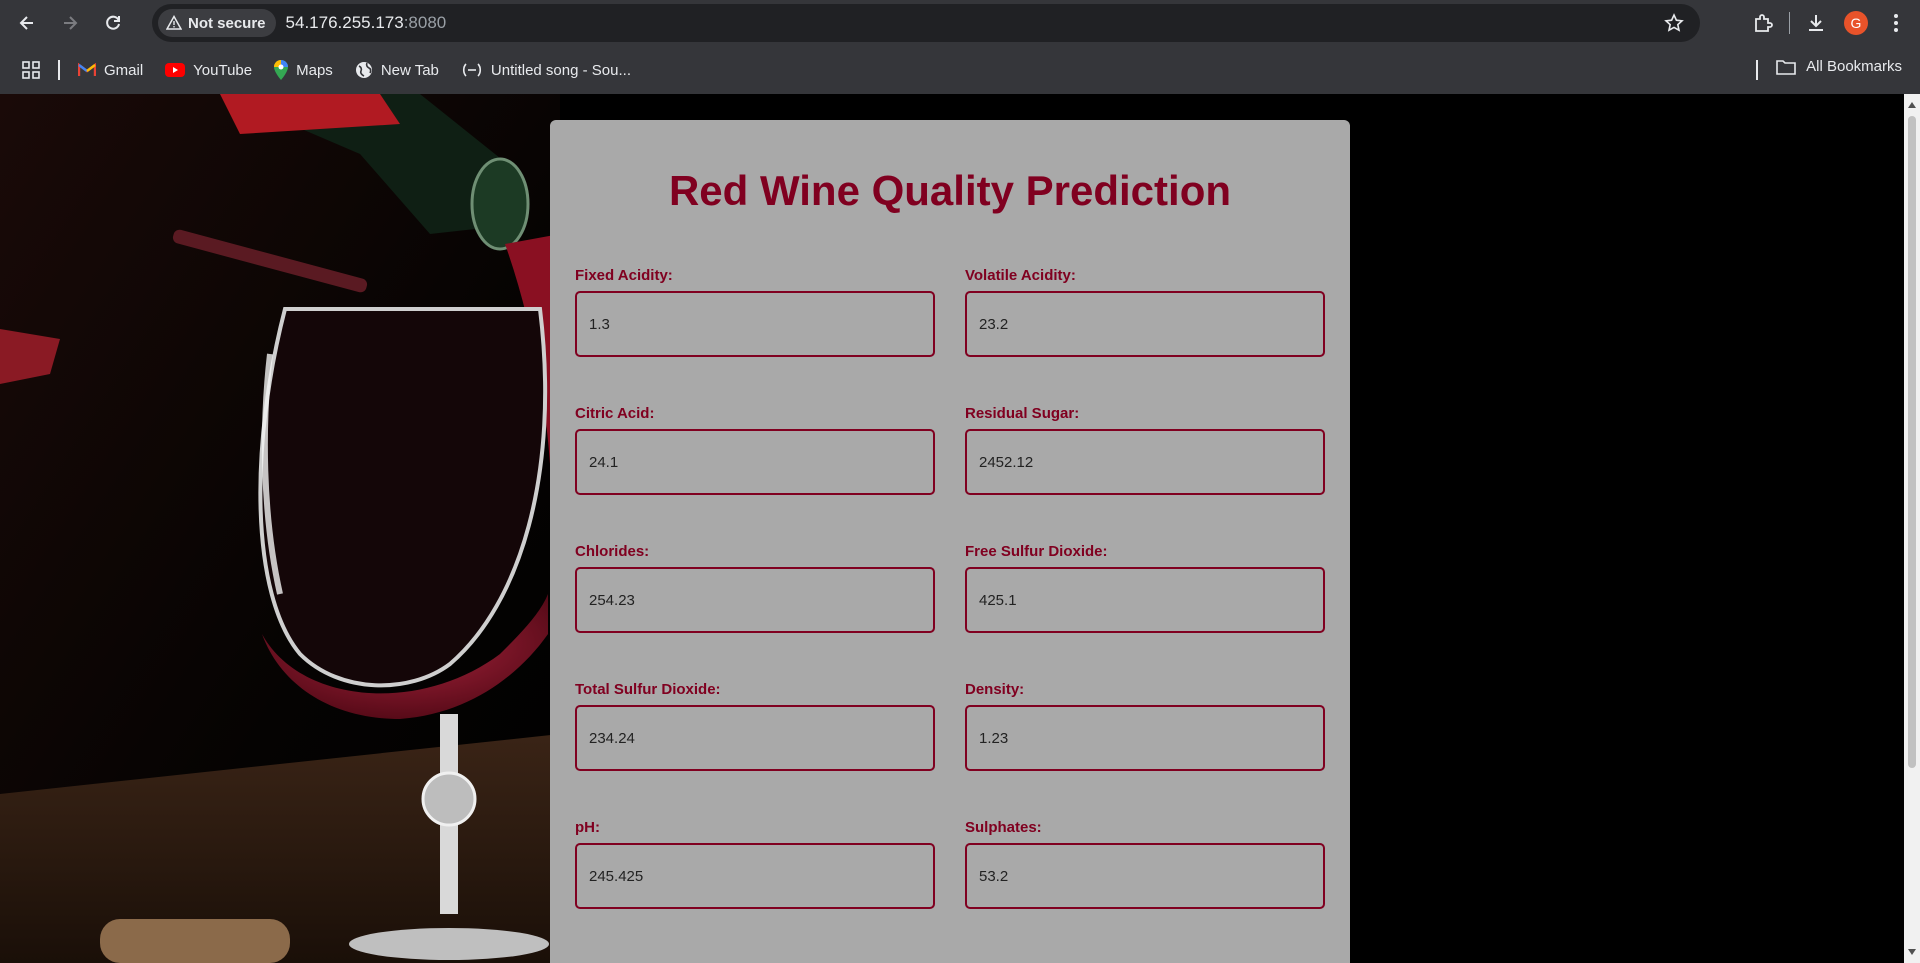 The height and width of the screenshot is (963, 1920). Describe the element at coordinates (1145, 324) in the screenshot. I see `volatile-acidity-input` at that location.